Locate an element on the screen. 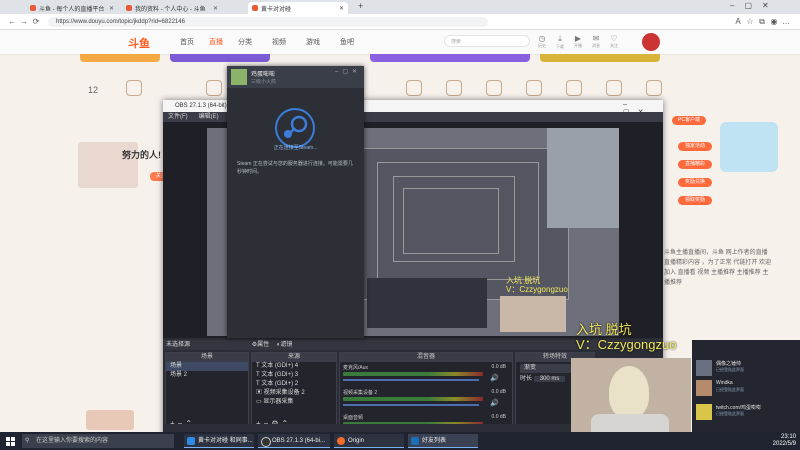 This screenshot has height=450, width=800. window-controls: –▢✕ is located at coordinates (754, 5).